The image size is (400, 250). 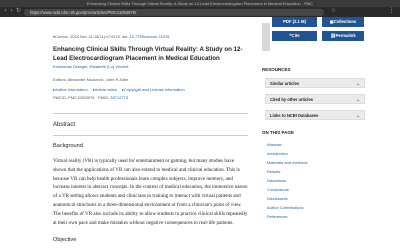 I want to click on cite-button: ❝ Cite, so click(x=294, y=36).